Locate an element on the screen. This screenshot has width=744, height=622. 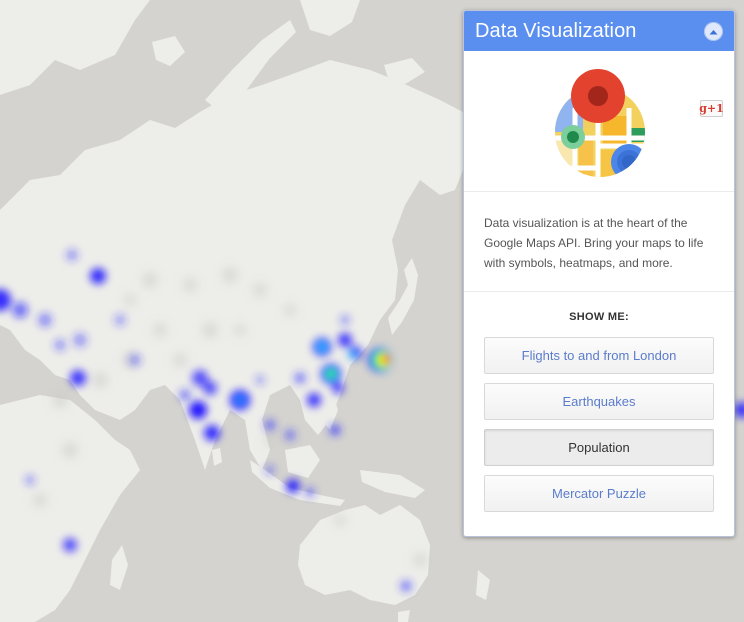
earthquakes-button: Earthquakes is located at coordinates (599, 401).